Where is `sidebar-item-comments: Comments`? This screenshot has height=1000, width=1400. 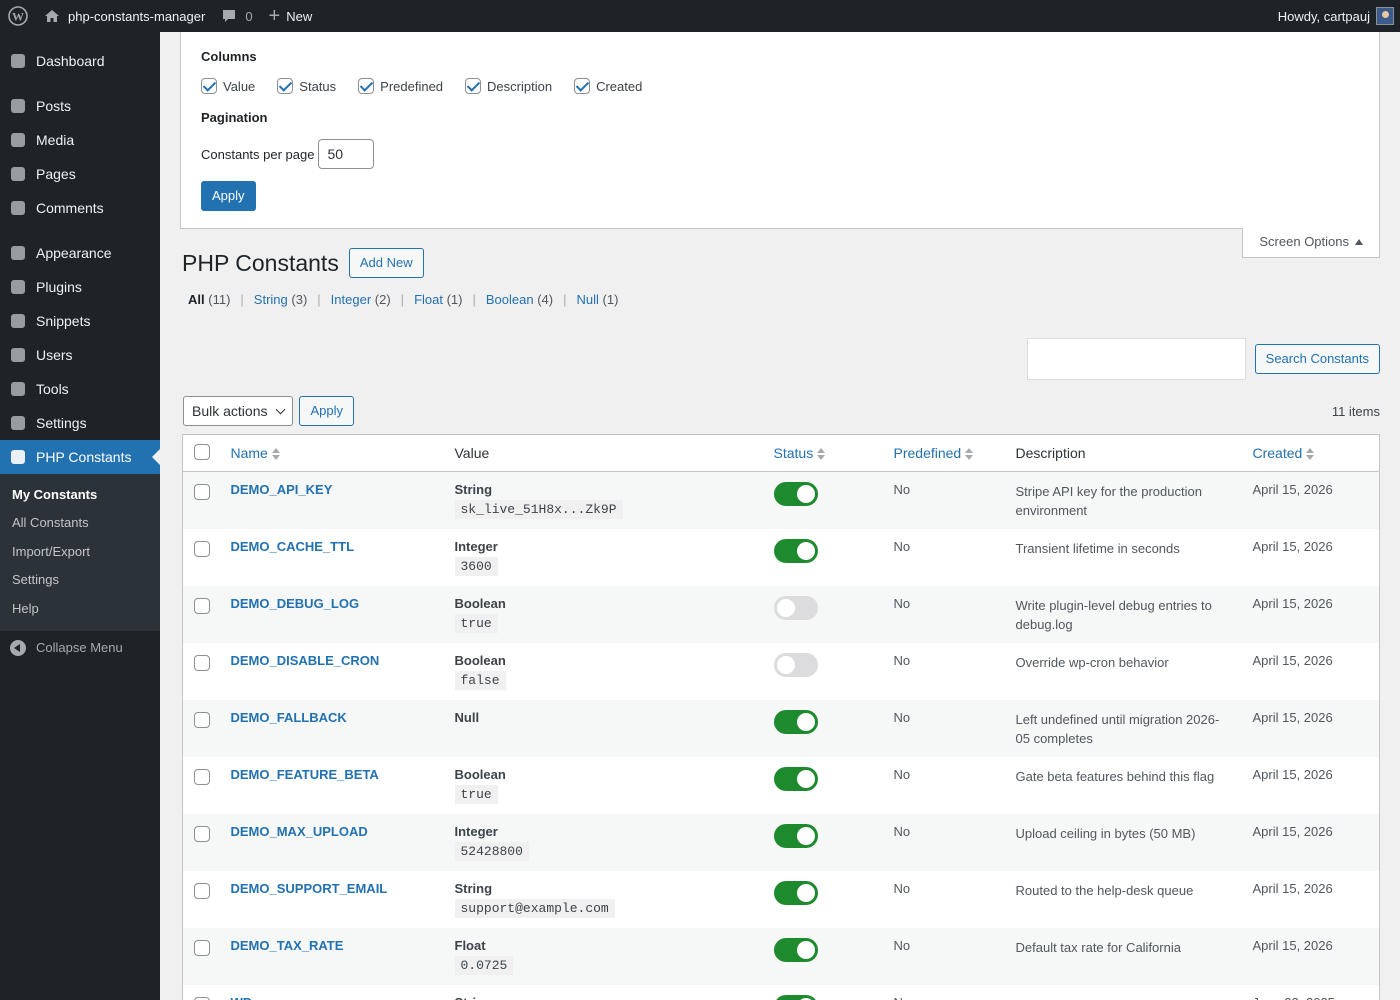 sidebar-item-comments: Comments is located at coordinates (80, 208).